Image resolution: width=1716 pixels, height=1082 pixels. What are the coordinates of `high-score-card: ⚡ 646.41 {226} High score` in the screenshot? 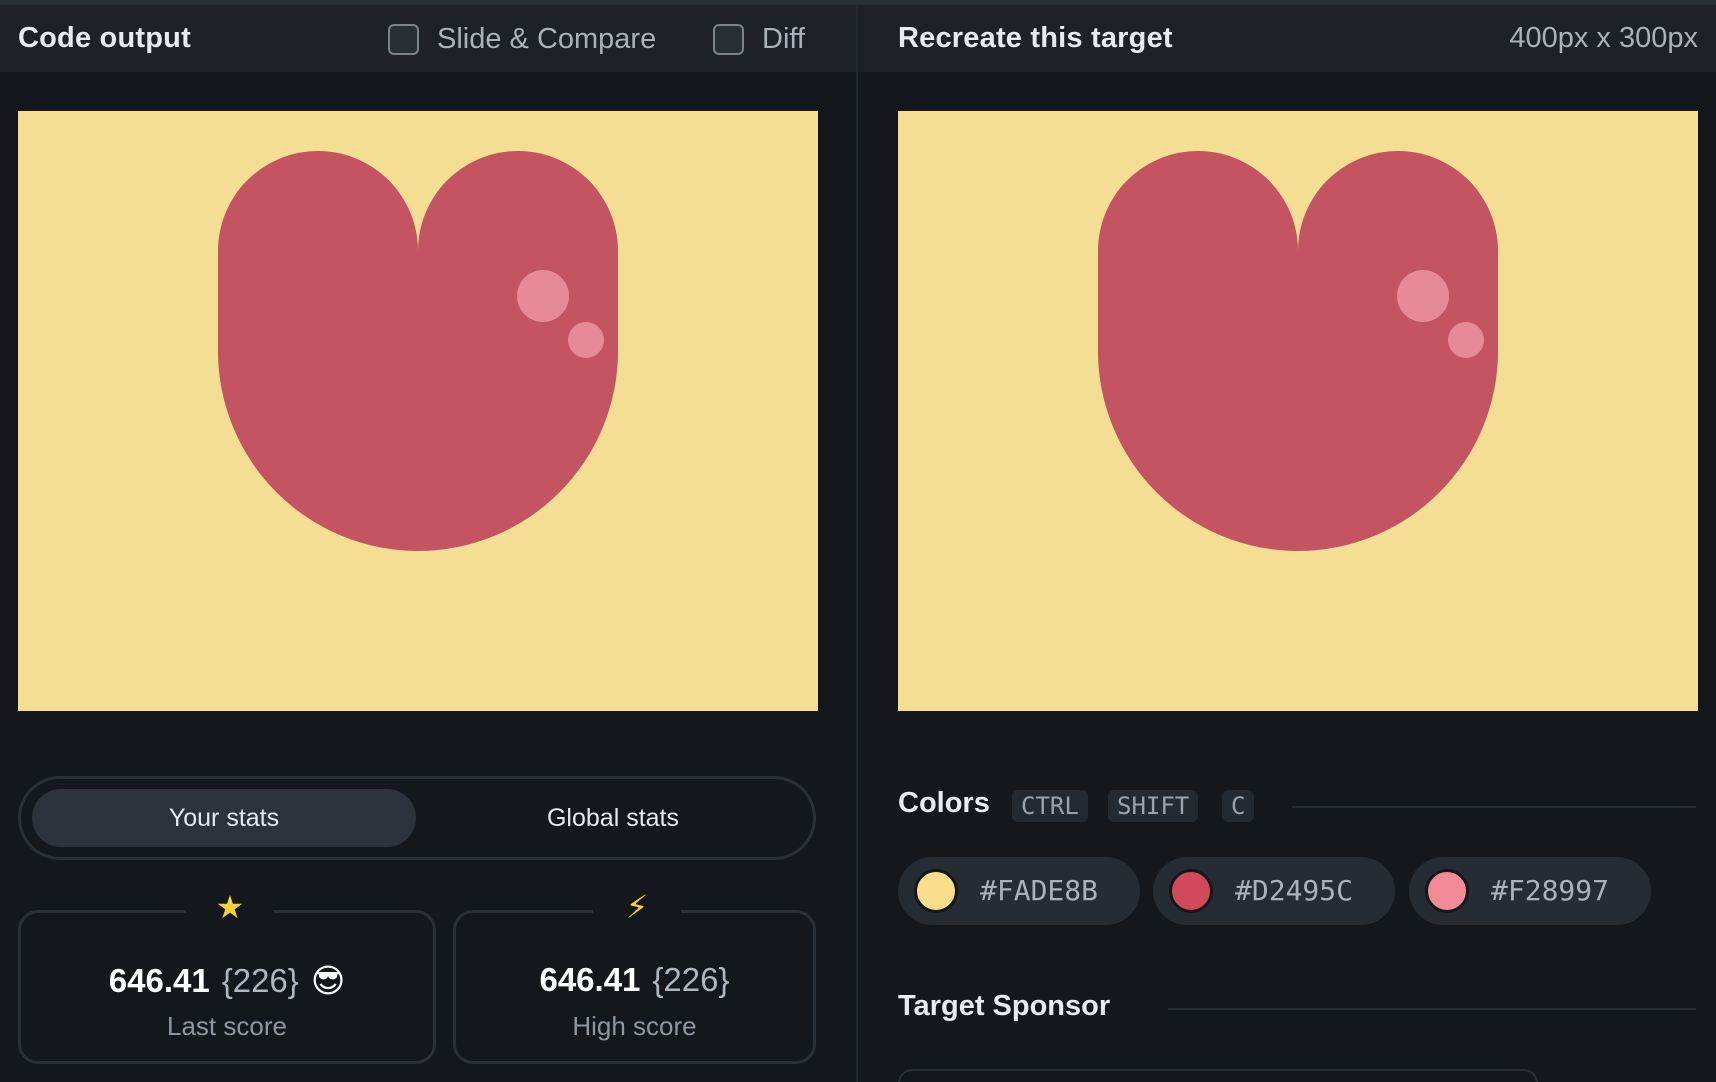 It's located at (634, 975).